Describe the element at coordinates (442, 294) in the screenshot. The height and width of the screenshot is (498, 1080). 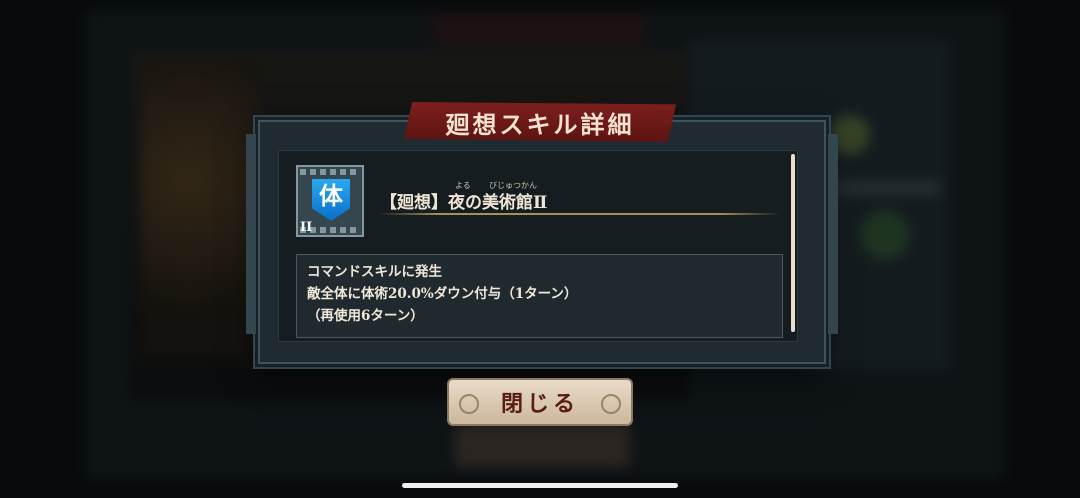
I see `description-line: 敵全体に体術20.0%ダウン付与（1ターン）` at that location.